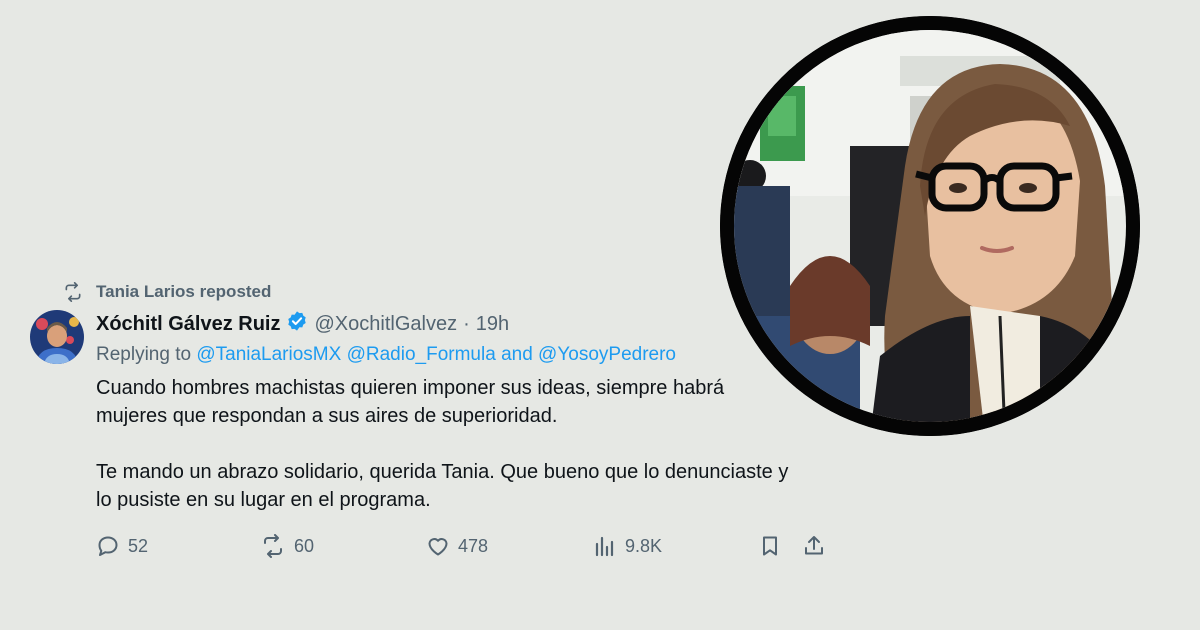  Describe the element at coordinates (108, 546) in the screenshot. I see `reply-icon` at that location.